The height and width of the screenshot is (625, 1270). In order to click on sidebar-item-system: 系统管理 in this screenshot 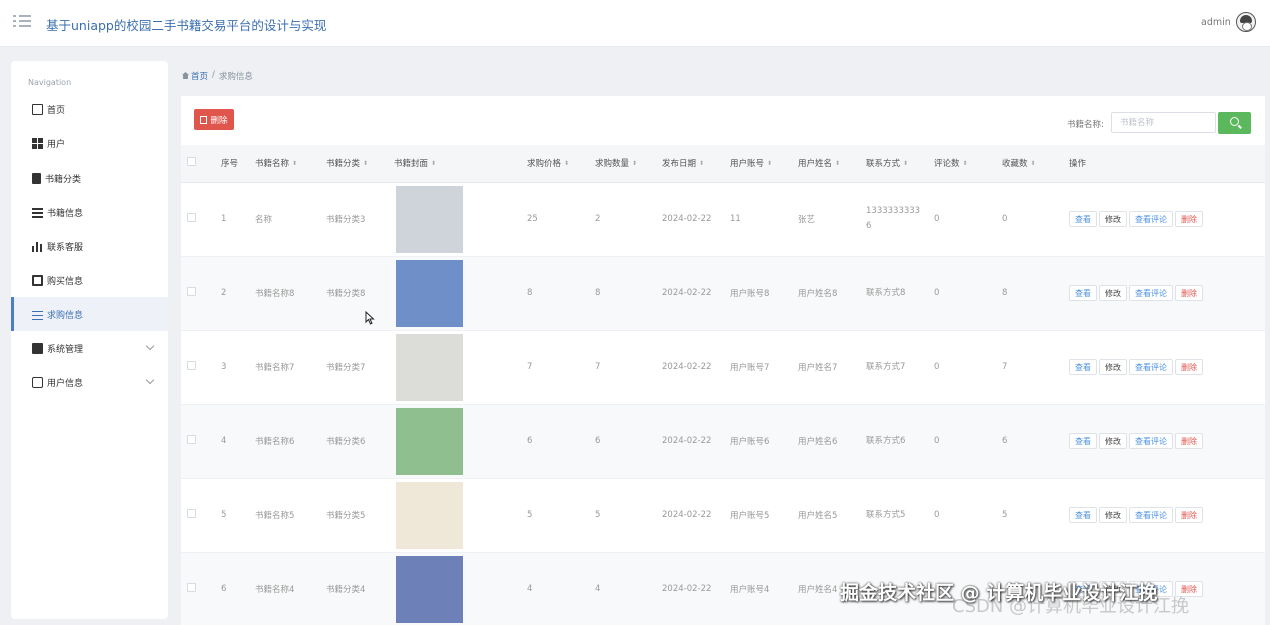, I will do `click(89, 348)`.